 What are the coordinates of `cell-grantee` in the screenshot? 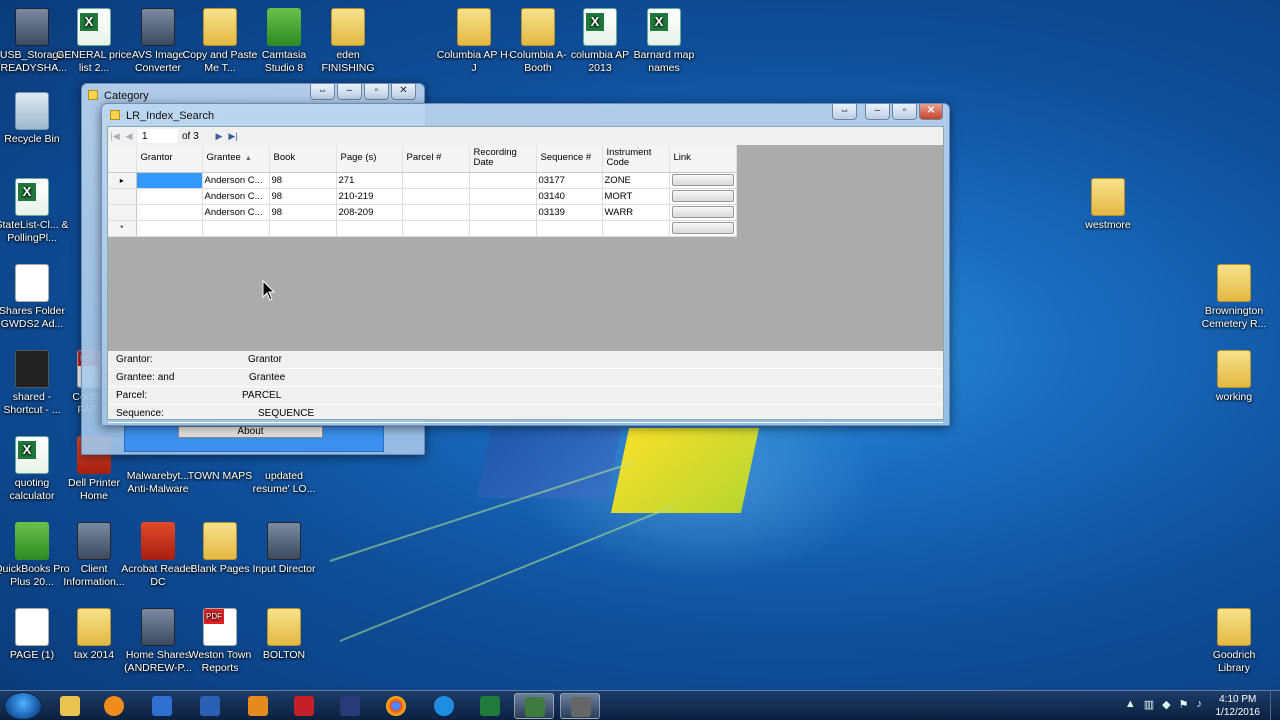 It's located at (236, 228).